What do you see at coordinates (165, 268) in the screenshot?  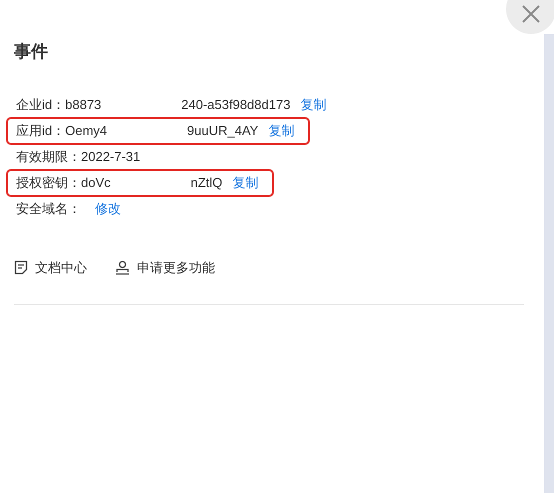 I see `nav-link: 申请更多功能` at bounding box center [165, 268].